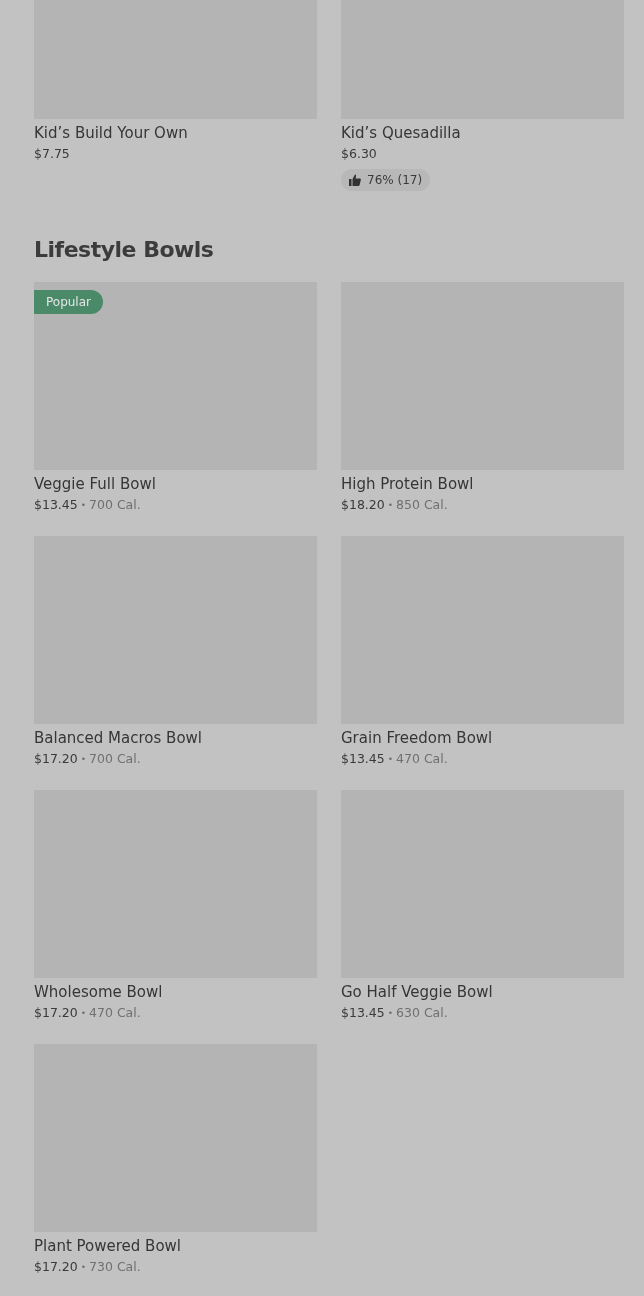 This screenshot has height=1296, width=644. What do you see at coordinates (355, 180) in the screenshot?
I see `thumbs-up-icon` at bounding box center [355, 180].